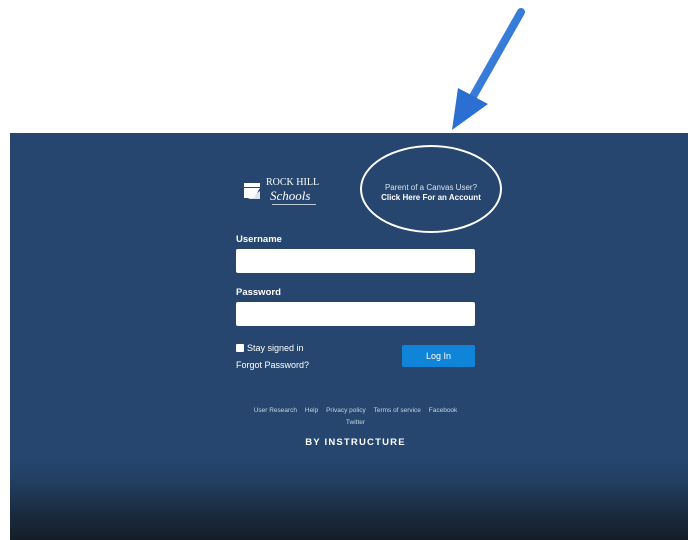 This screenshot has width=688, height=540. What do you see at coordinates (258, 292) in the screenshot?
I see `password-label: Password` at bounding box center [258, 292].